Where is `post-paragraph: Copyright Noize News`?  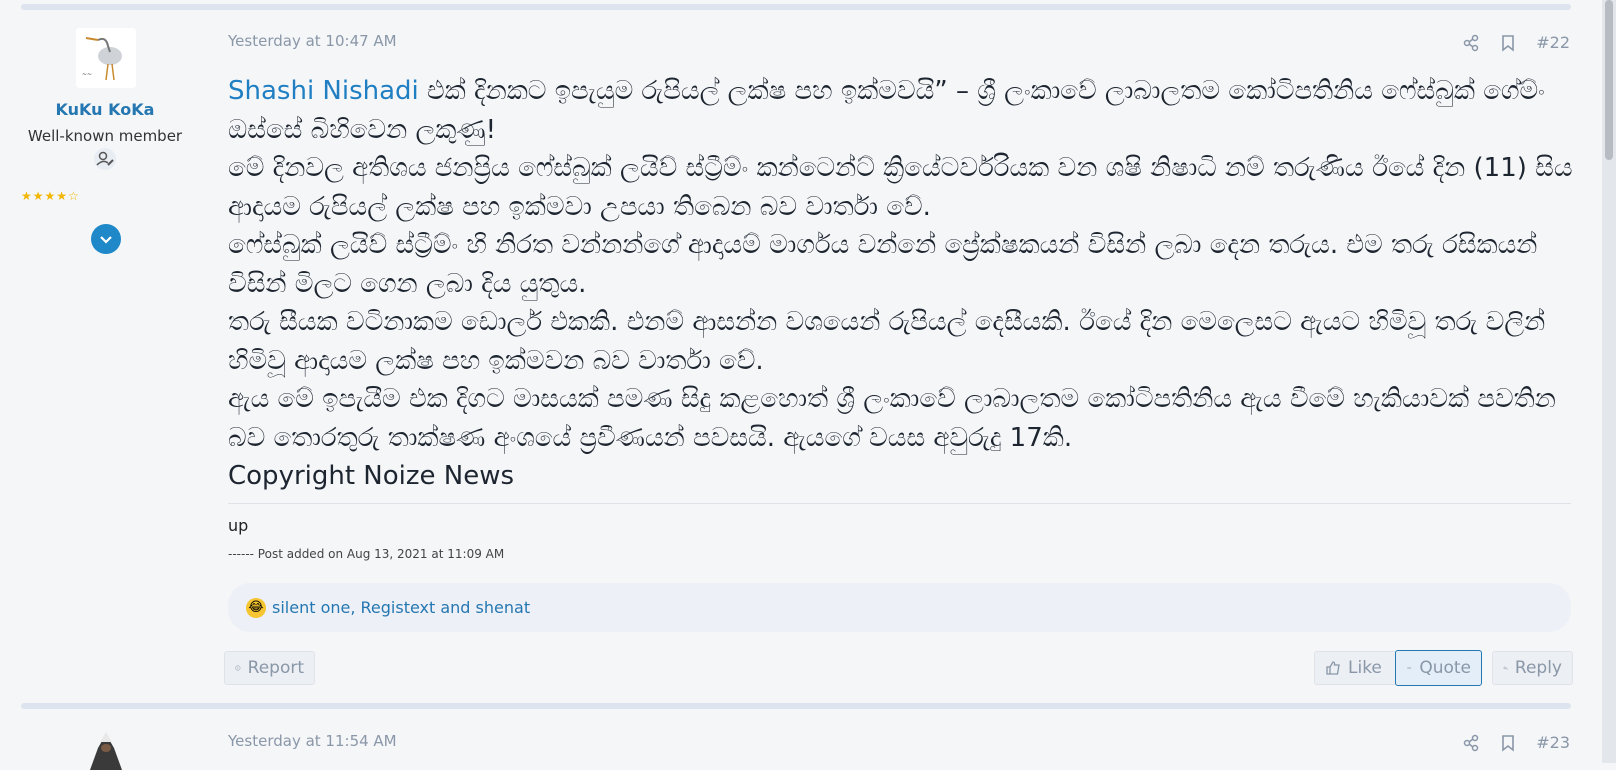 post-paragraph: Copyright Noize News is located at coordinates (371, 476).